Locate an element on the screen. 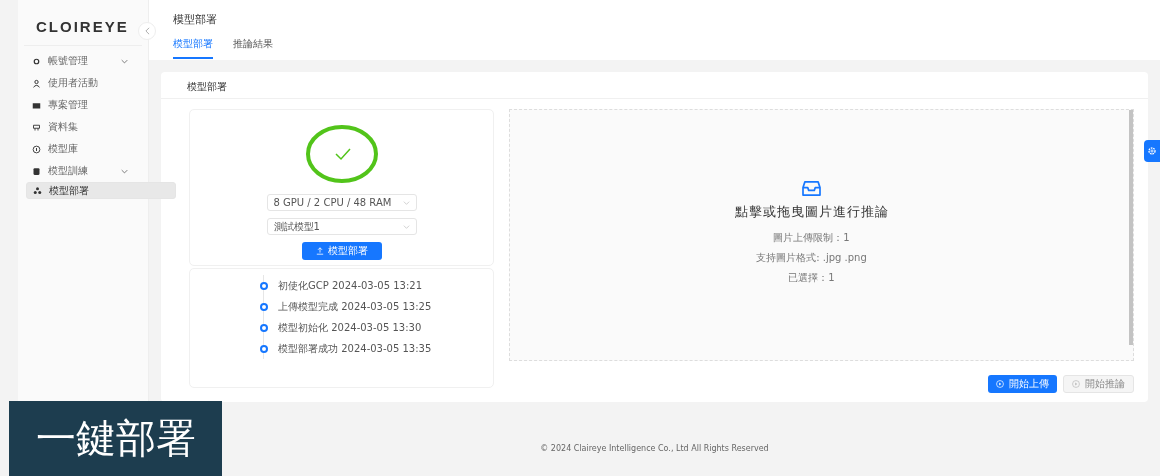  sidebar-item: 模型庫 is located at coordinates (83, 149).